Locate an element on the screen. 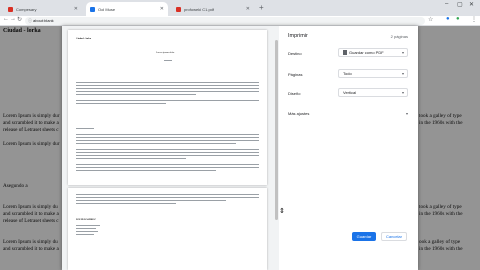 The image size is (480, 270). address-bar: ⓘ about:blank is located at coordinates (225, 21).